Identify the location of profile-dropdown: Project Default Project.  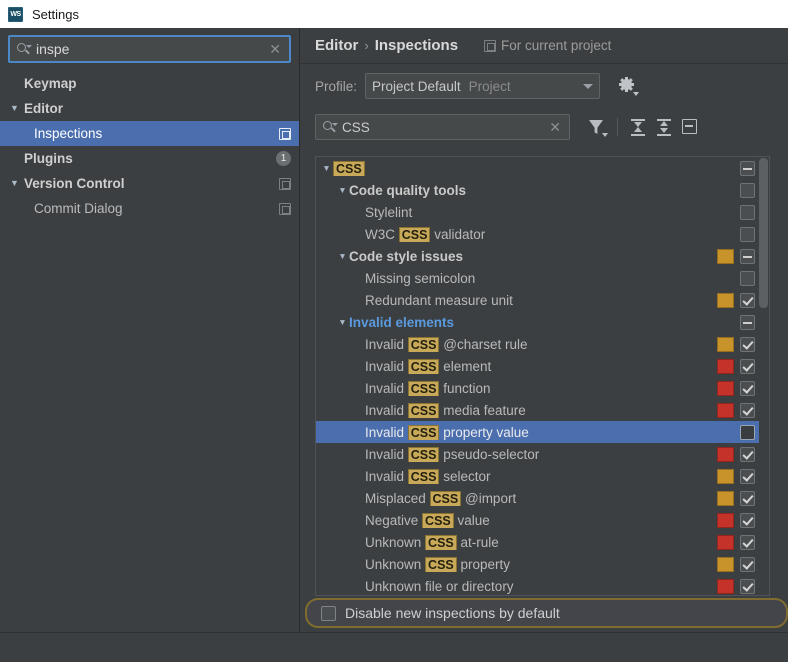
(483, 86).